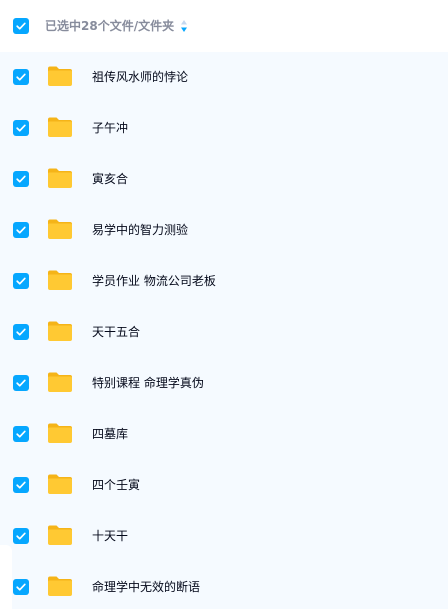  I want to click on file-row: 子午冲, so click(224, 128).